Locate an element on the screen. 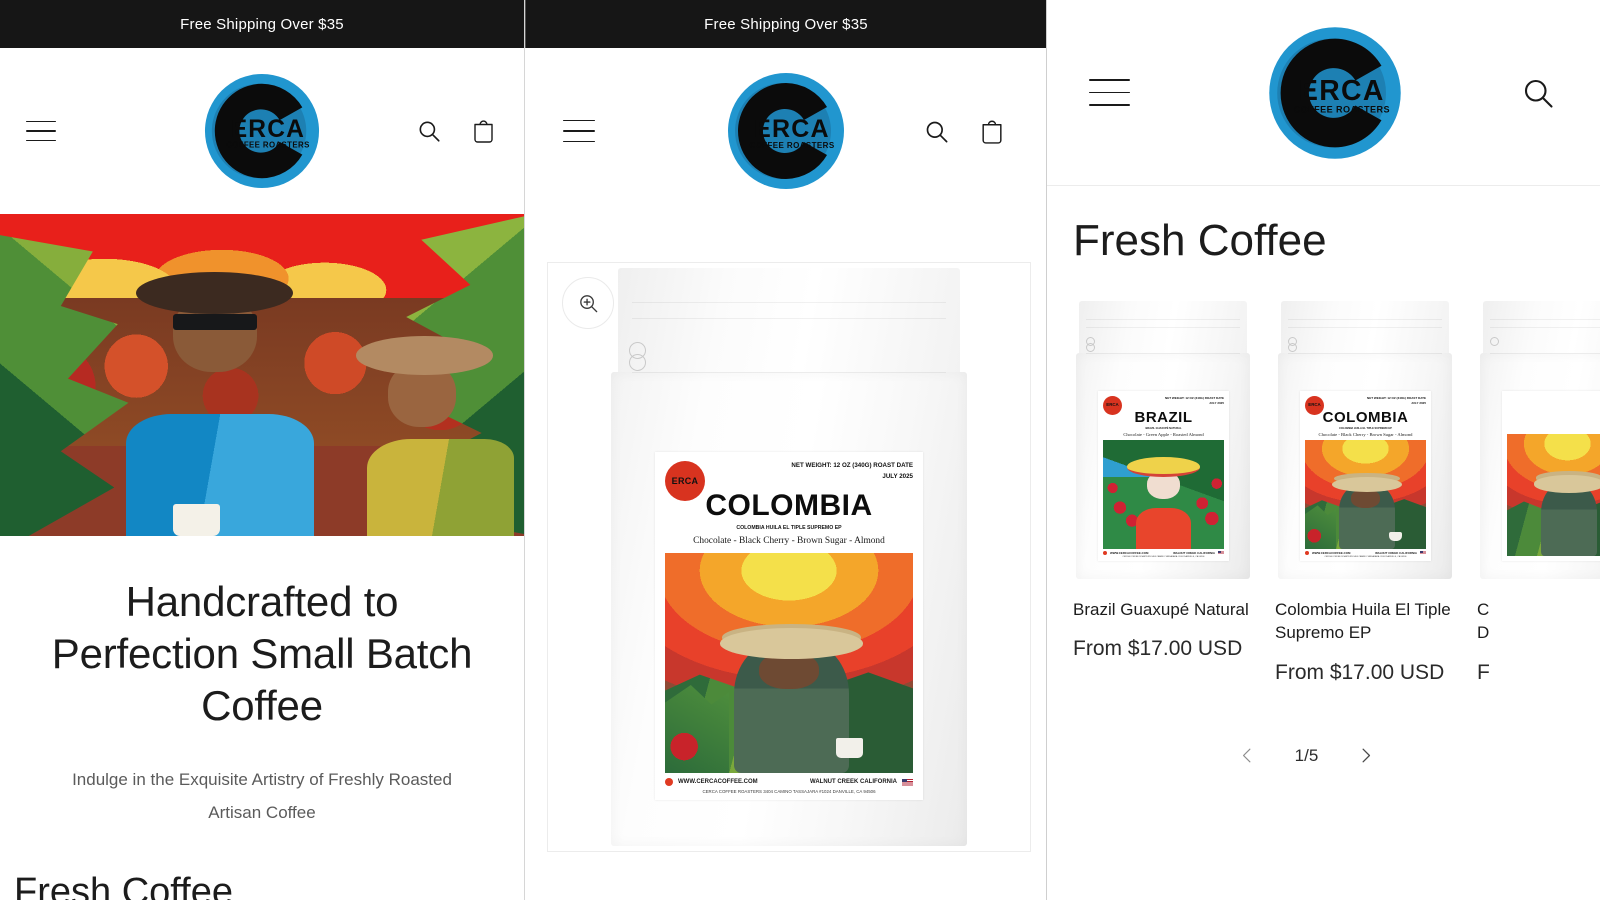  product-title: Colombia Huila El Tiple Supremo EP is located at coordinates (1365, 621).